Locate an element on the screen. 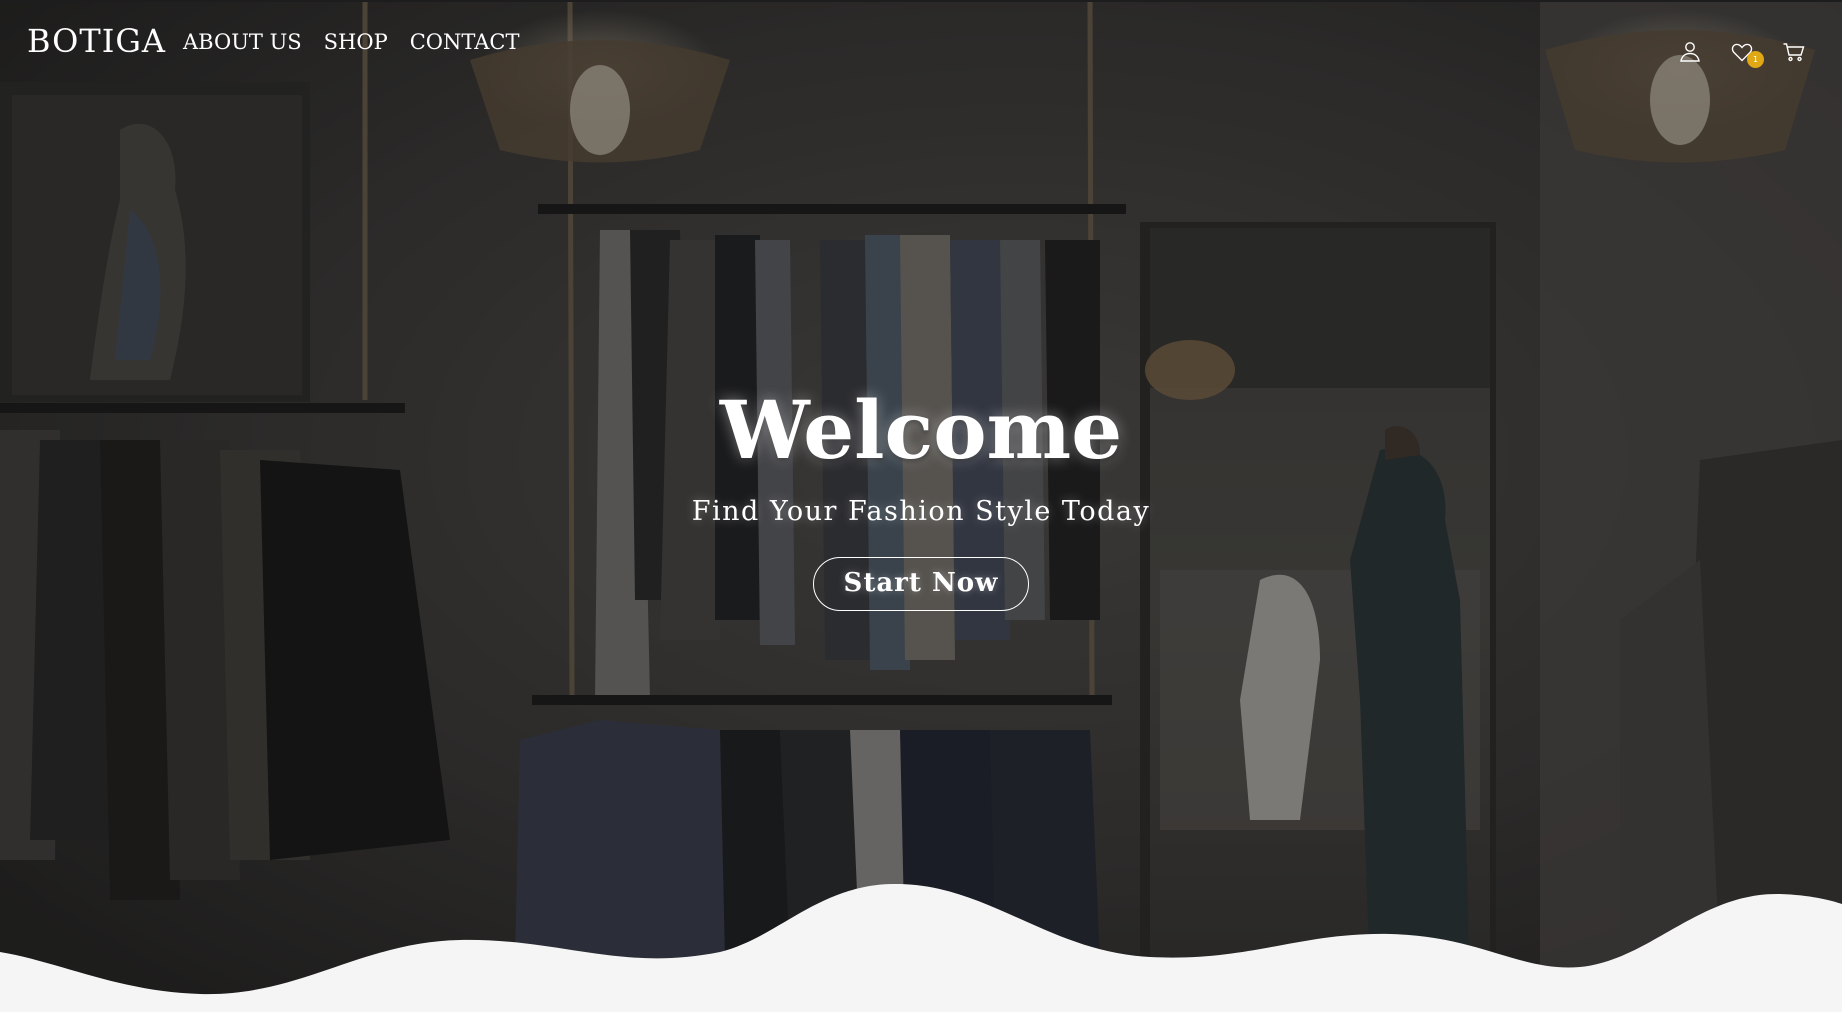 The height and width of the screenshot is (1012, 1842). nav-link-contact: CONTACT is located at coordinates (465, 42).